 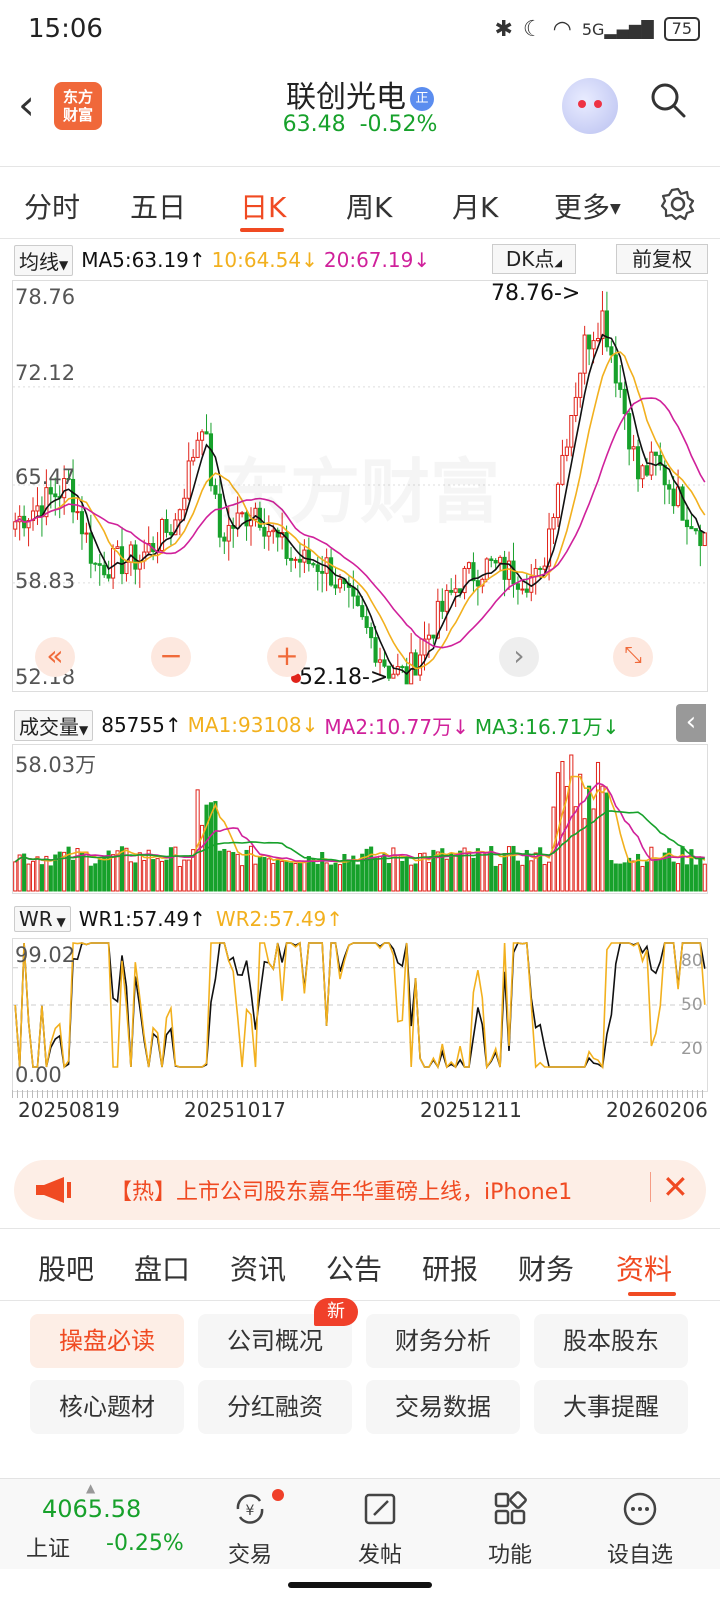 What do you see at coordinates (360, 105) in the screenshot?
I see `stock-header: ‹ 东方 财富 联创光电正 63.48 -0.52%` at bounding box center [360, 105].